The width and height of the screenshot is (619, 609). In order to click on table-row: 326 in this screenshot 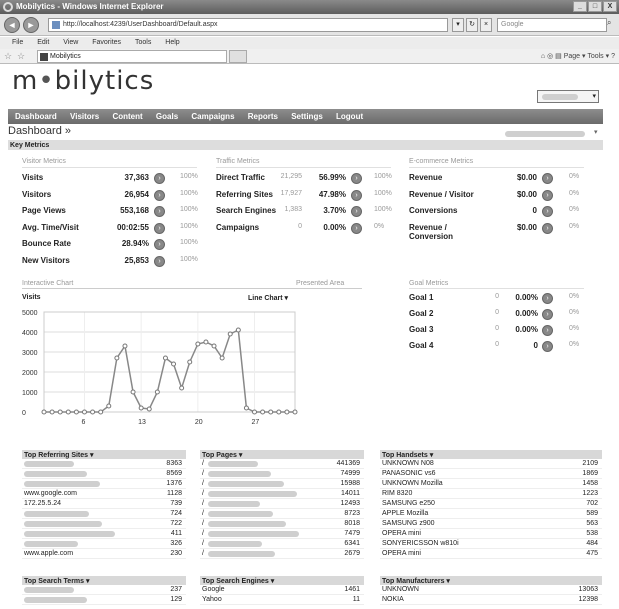, I will do `click(104, 544)`.